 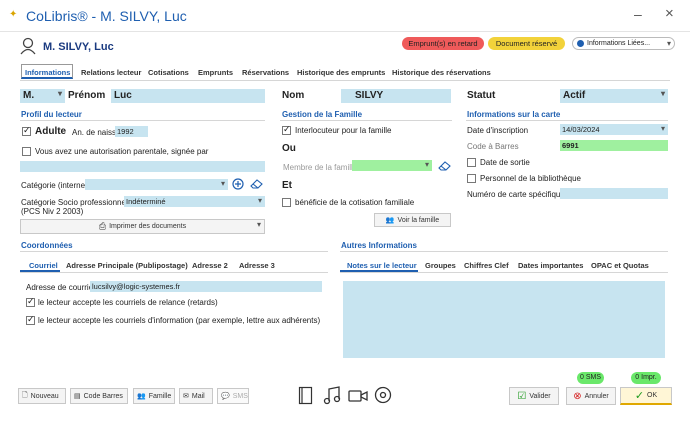 What do you see at coordinates (550, 265) in the screenshot?
I see `tab-dates-importantes: Dates importantes` at bounding box center [550, 265].